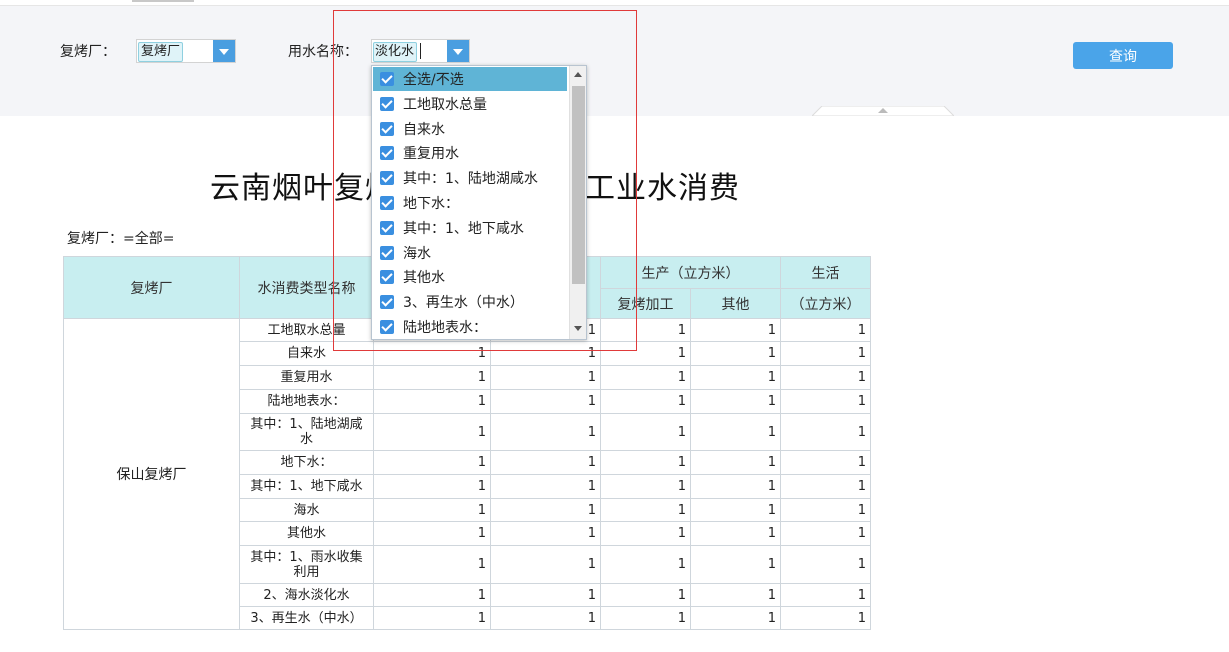  I want to click on header-living-unit: （立方米）, so click(825, 303).